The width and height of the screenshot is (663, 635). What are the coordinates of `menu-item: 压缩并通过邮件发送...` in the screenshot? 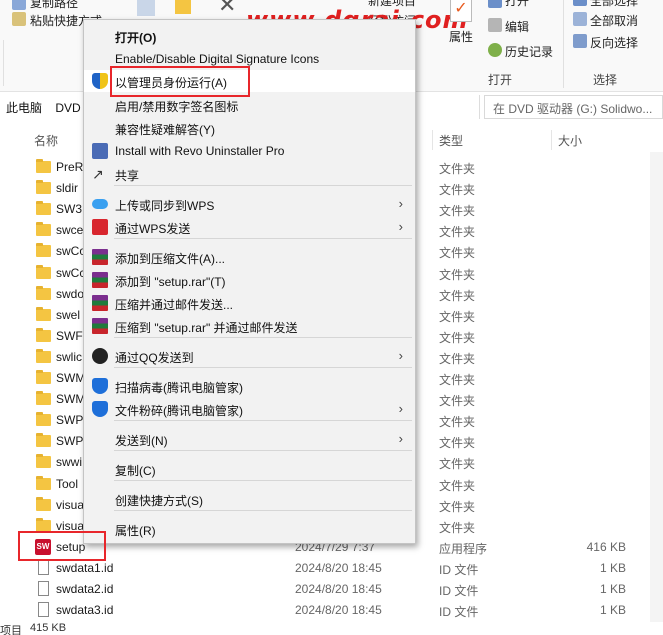 It's located at (249, 303).